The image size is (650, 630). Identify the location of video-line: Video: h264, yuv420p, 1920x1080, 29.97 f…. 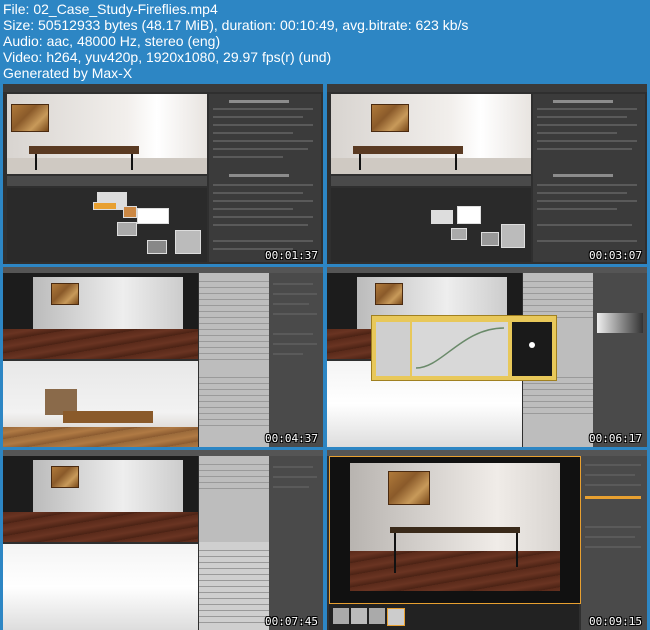
(167, 57).